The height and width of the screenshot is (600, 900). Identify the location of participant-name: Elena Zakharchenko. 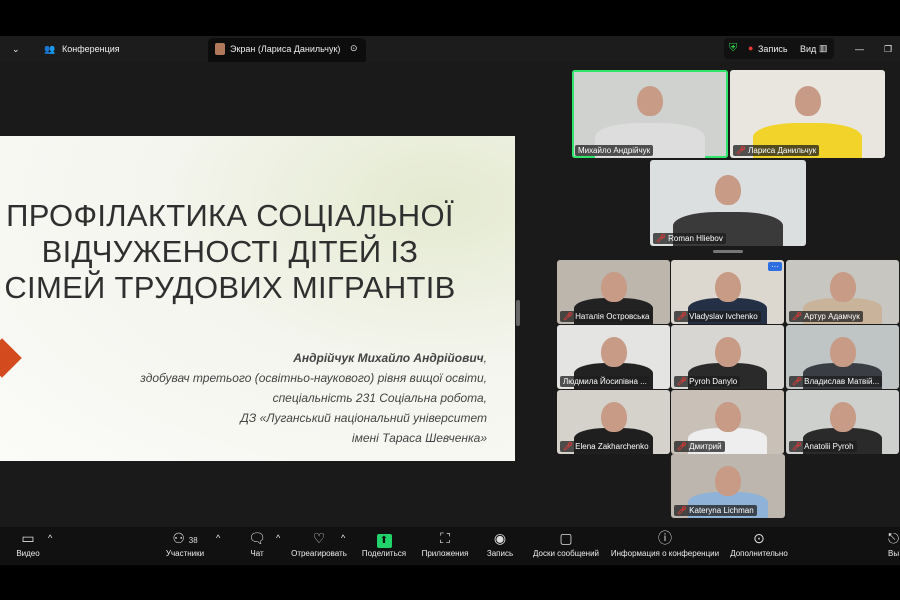
(612, 446).